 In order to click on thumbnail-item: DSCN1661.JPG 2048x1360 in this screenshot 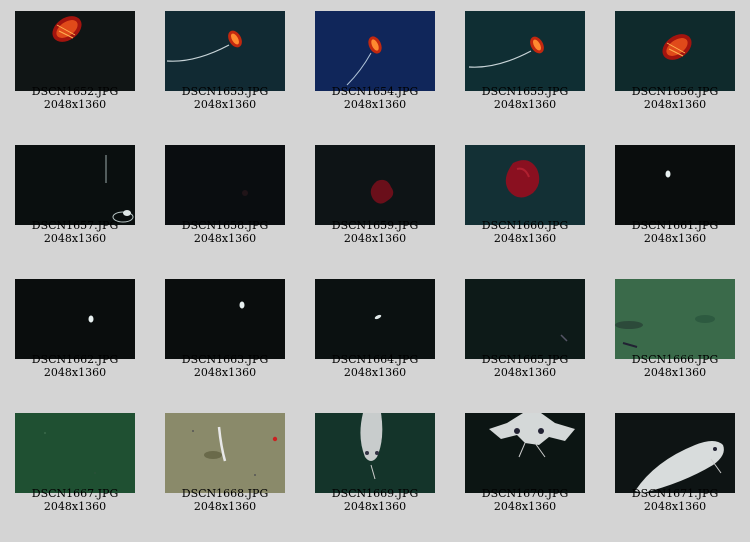, I will do `click(675, 201)`.